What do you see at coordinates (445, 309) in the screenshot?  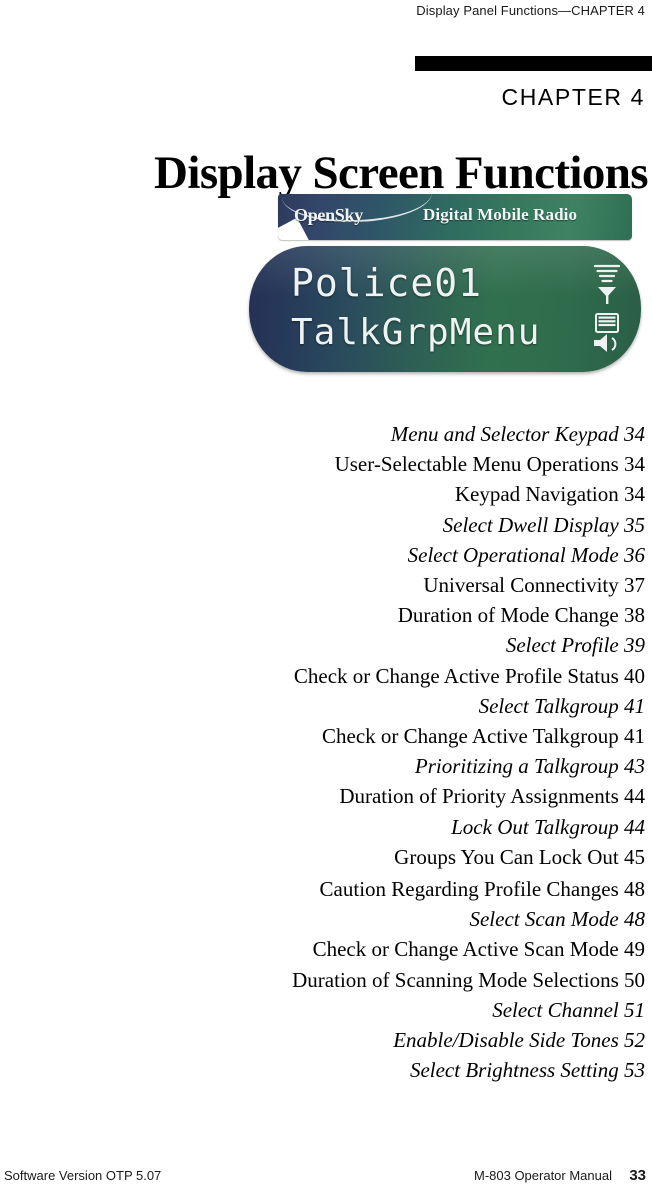 I see `lcd-screen: Police01 TalkGrpMenu` at bounding box center [445, 309].